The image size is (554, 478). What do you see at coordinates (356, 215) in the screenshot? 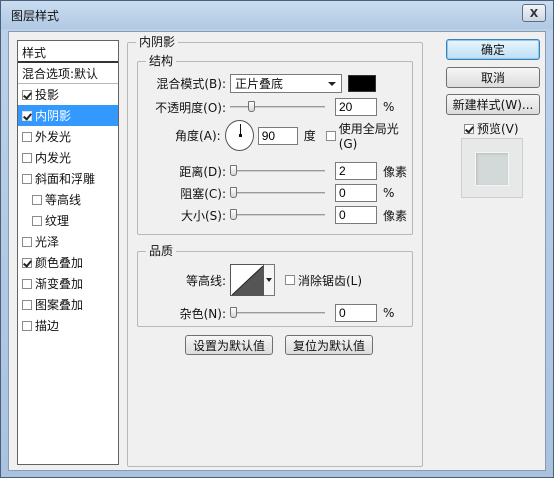
I see `size-input` at bounding box center [356, 215].